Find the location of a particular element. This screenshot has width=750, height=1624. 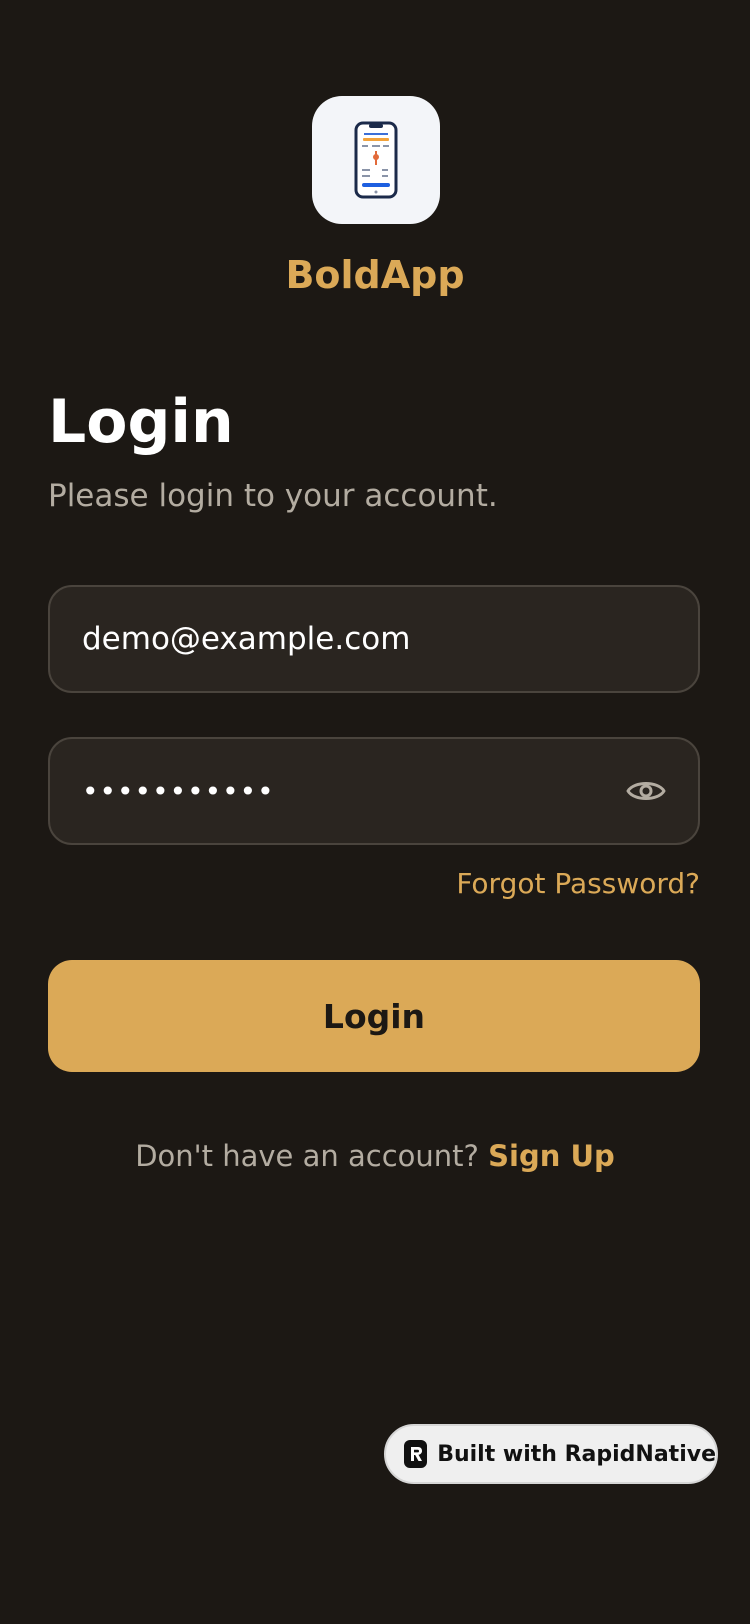

app-icon is located at coordinates (376, 160).